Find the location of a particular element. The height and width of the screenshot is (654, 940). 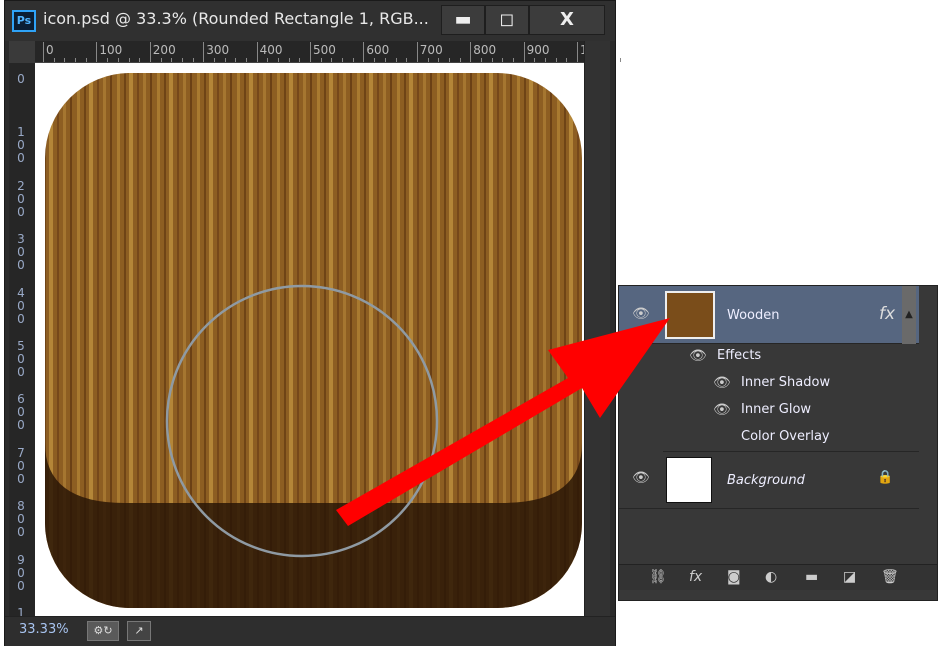

annotation-arrow is located at coordinates (503, 422).